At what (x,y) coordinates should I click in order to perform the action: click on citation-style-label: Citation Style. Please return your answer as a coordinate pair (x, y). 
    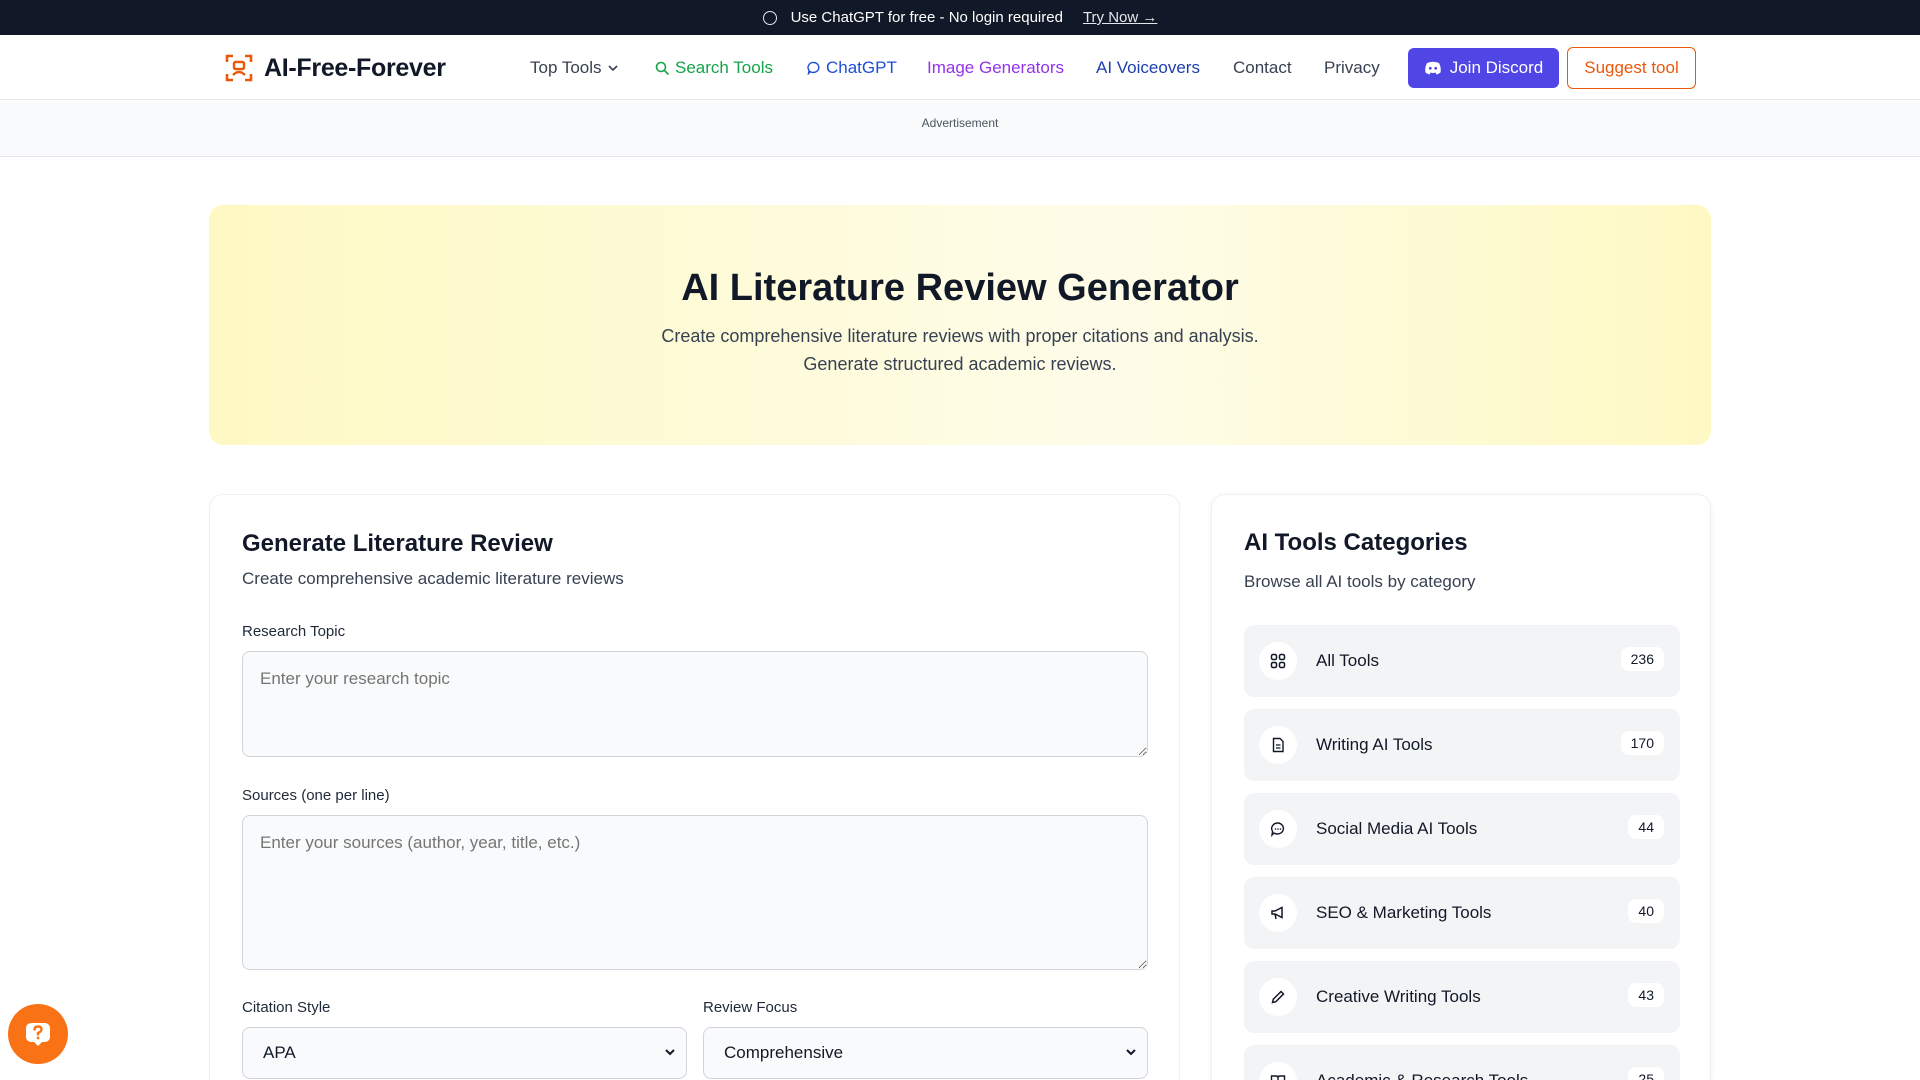
    Looking at the image, I should click on (286, 1007).